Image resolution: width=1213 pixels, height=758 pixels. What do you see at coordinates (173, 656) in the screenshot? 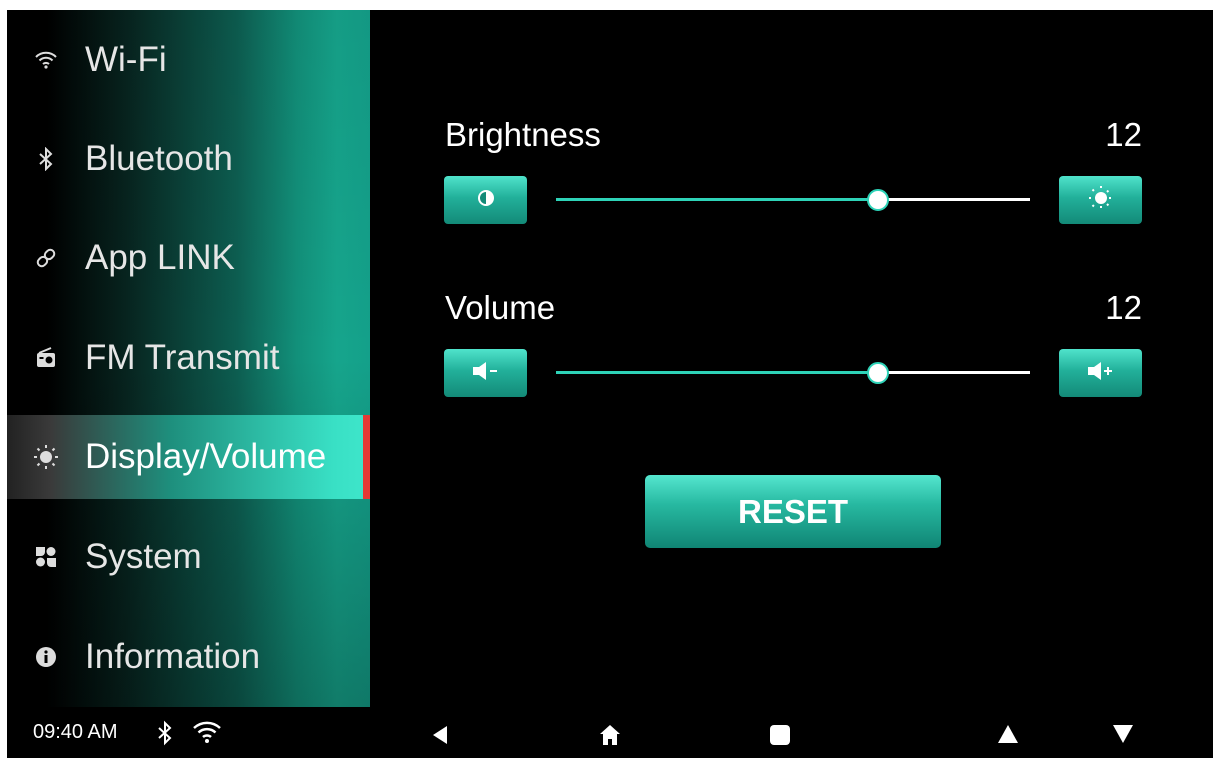
I see `sidebar-item-label: Information` at bounding box center [173, 656].